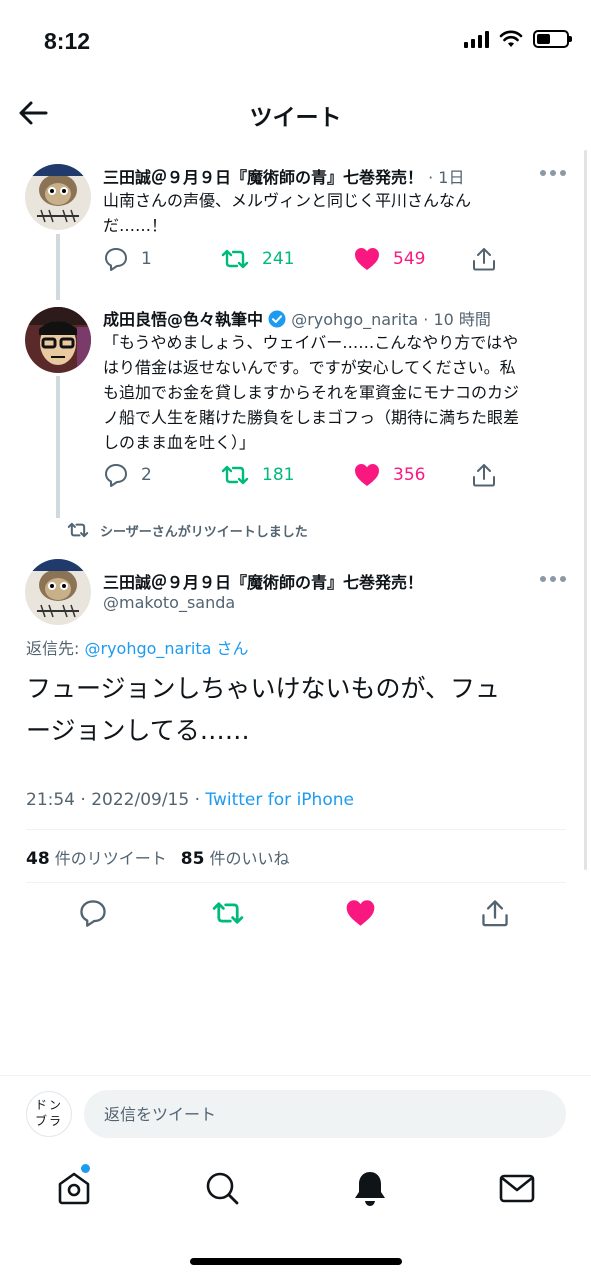  I want to click on user-handle: @makoto_sanda, so click(169, 602).